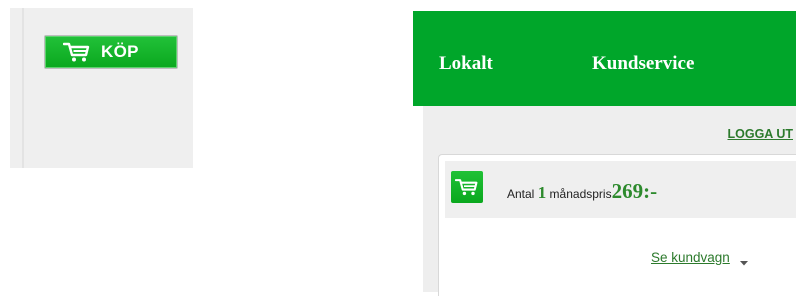 The height and width of the screenshot is (296, 796). I want to click on nav-item-lokalt: Lokalt, so click(466, 64).